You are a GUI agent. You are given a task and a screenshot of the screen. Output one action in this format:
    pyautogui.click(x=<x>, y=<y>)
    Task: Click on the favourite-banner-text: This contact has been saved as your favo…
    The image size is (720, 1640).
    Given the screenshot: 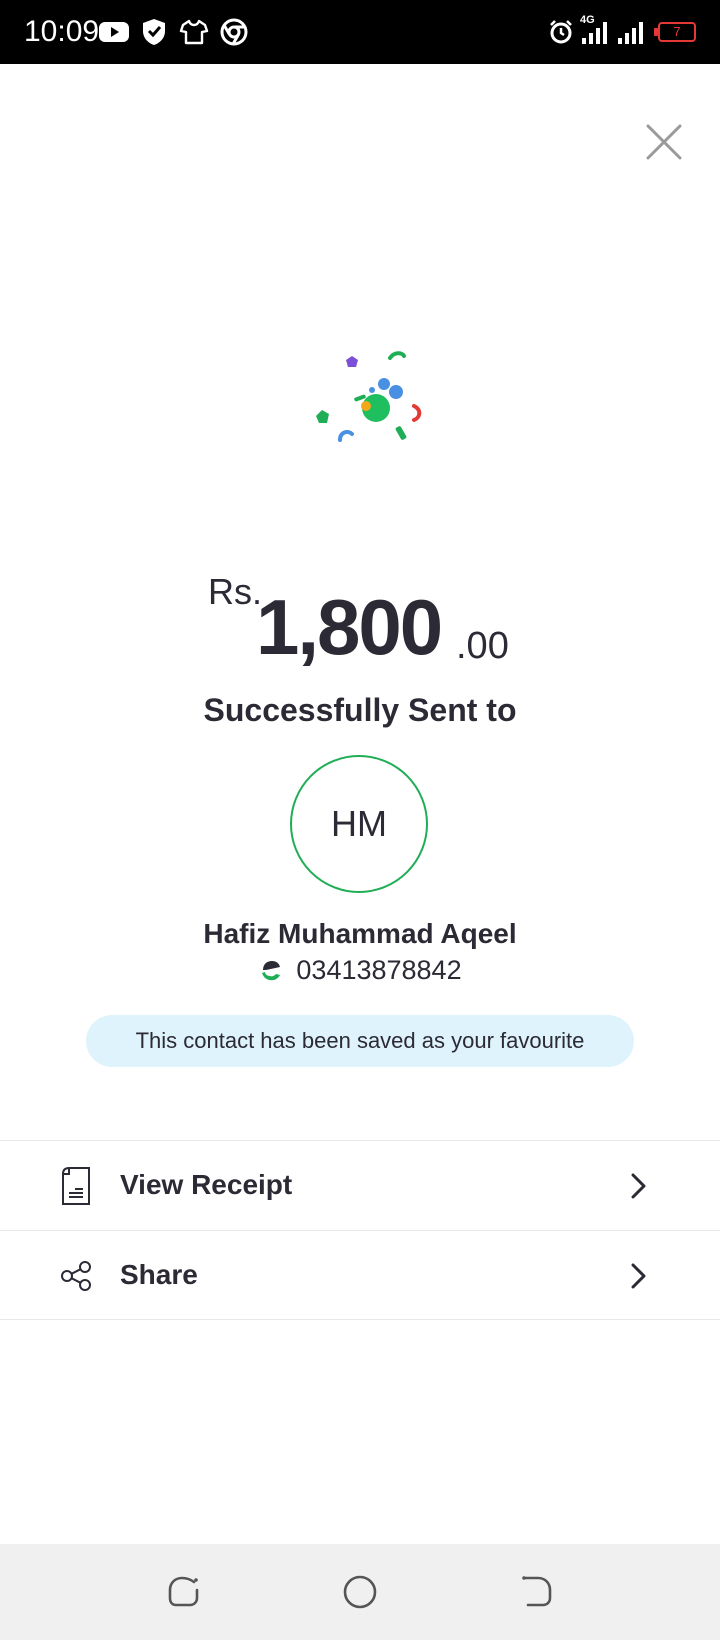 What is the action you would take?
    pyautogui.click(x=360, y=1040)
    